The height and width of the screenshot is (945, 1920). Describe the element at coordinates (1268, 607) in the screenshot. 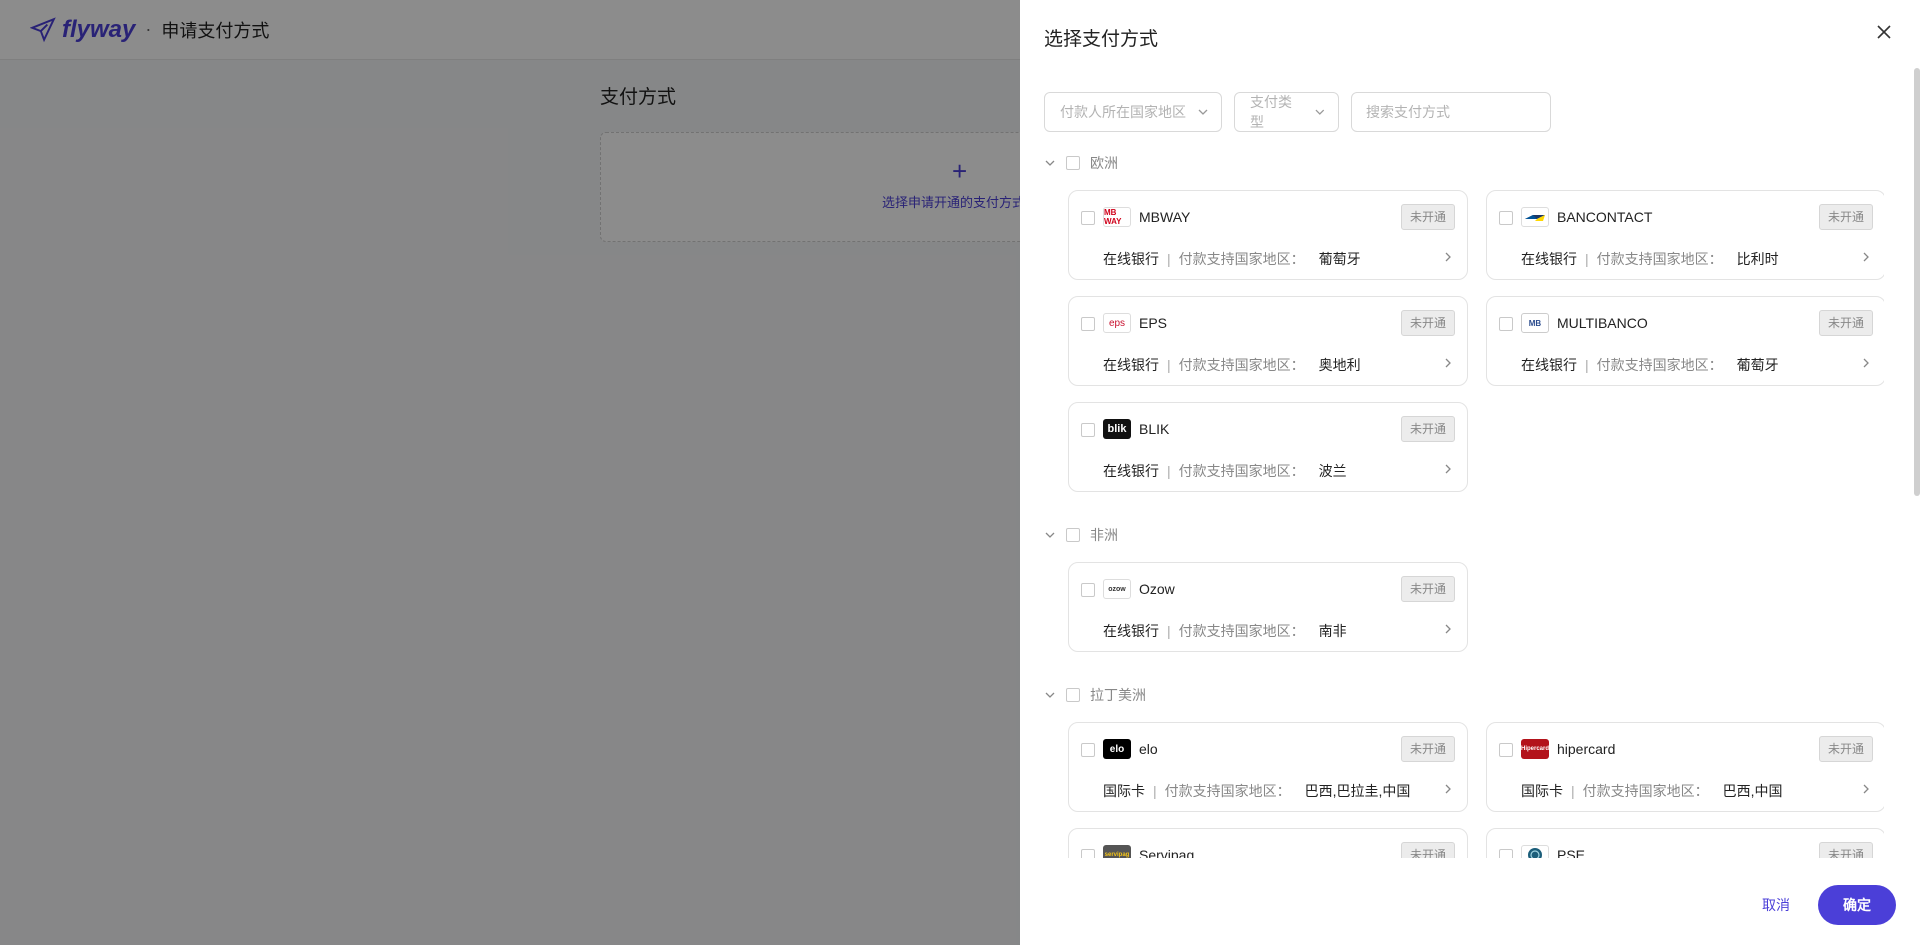

I see `payment-card-ozow: ozow Ozow 未开通 在线银行 | 付款支持国家地区： 南非` at that location.